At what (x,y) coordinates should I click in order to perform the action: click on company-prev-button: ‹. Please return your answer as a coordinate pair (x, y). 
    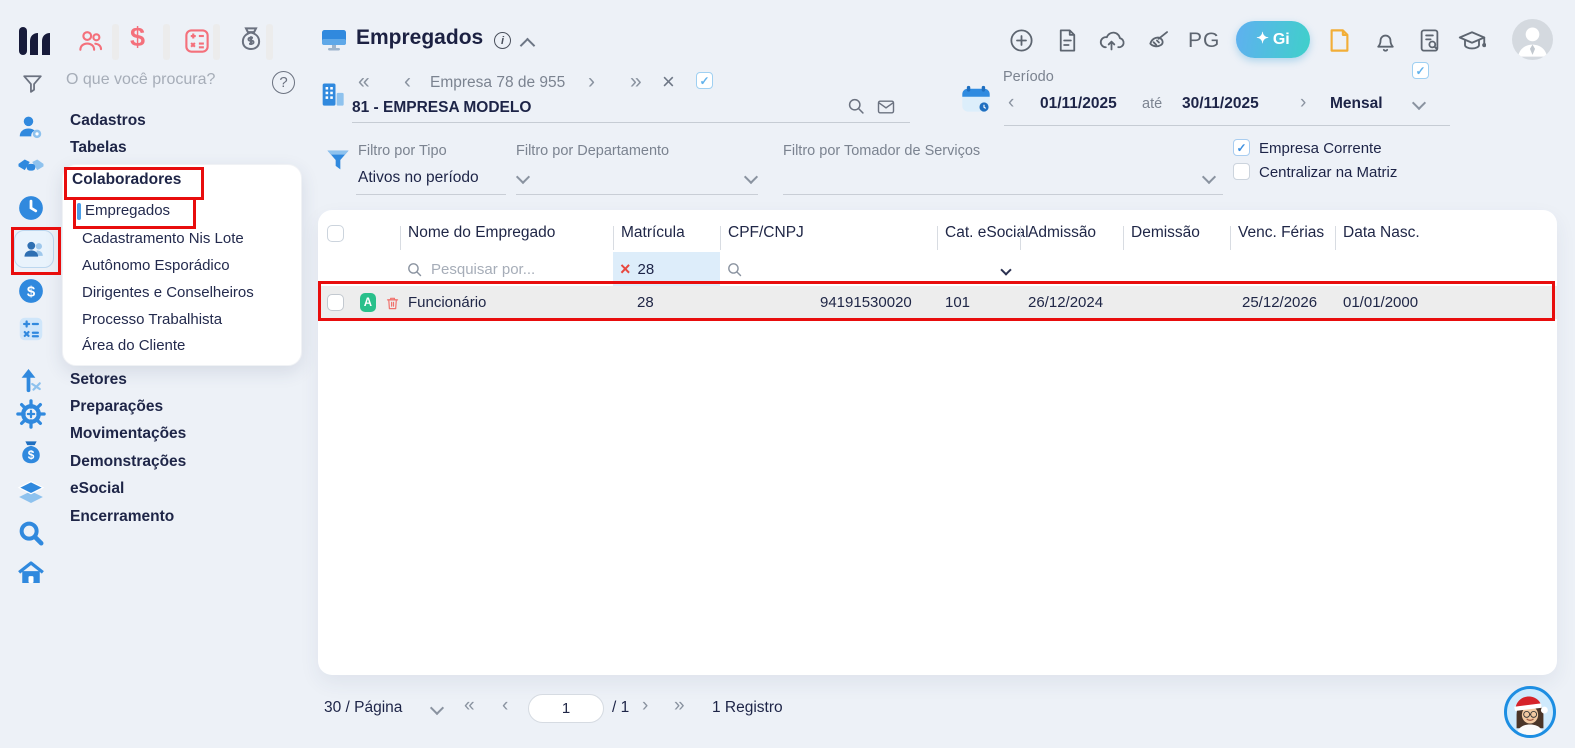
    Looking at the image, I should click on (407, 82).